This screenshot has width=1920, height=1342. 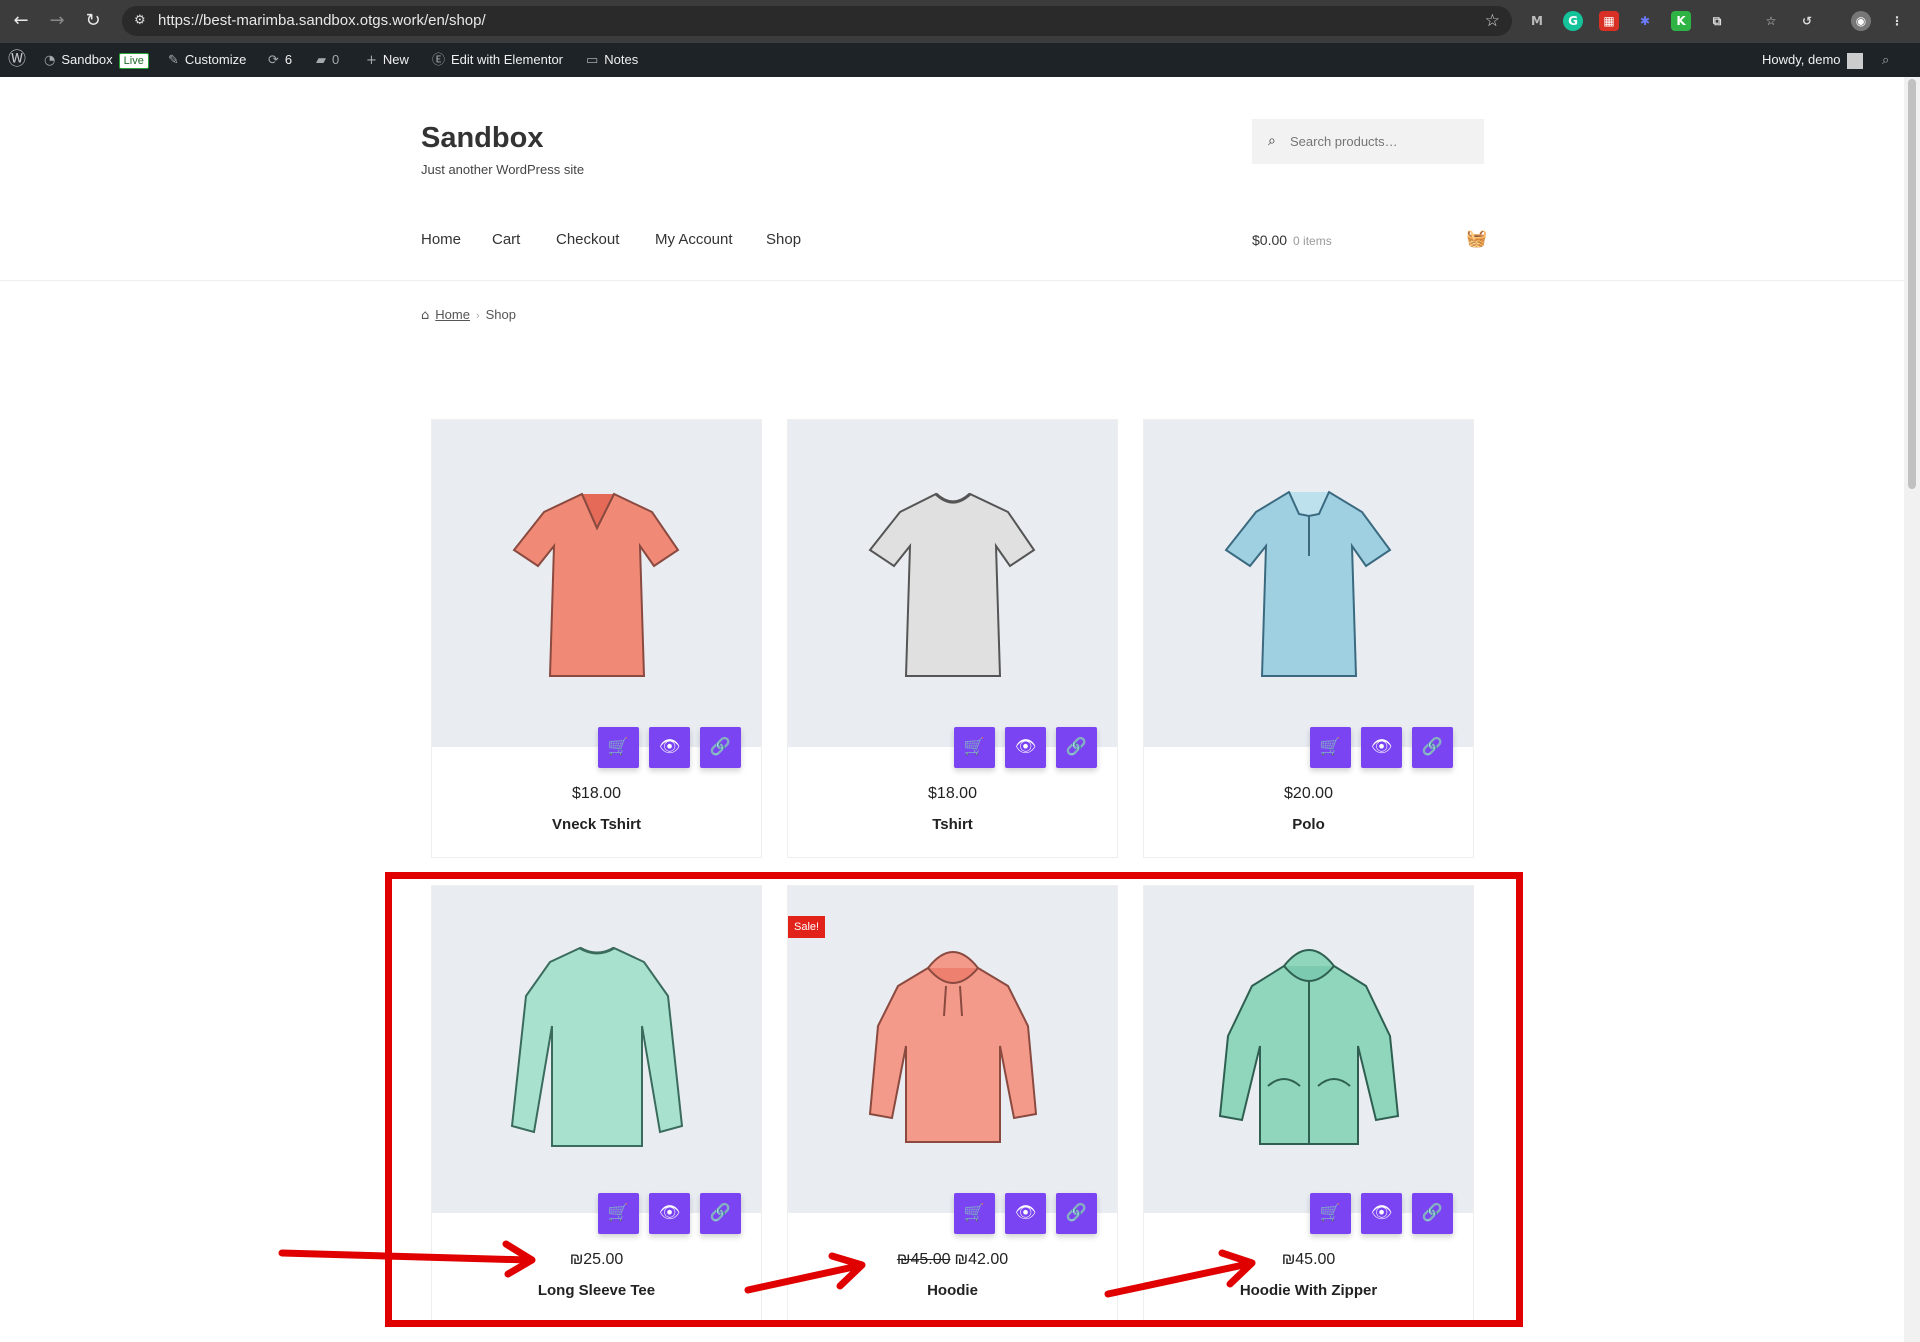 I want to click on tshirt-illustration, so click(x=952, y=584).